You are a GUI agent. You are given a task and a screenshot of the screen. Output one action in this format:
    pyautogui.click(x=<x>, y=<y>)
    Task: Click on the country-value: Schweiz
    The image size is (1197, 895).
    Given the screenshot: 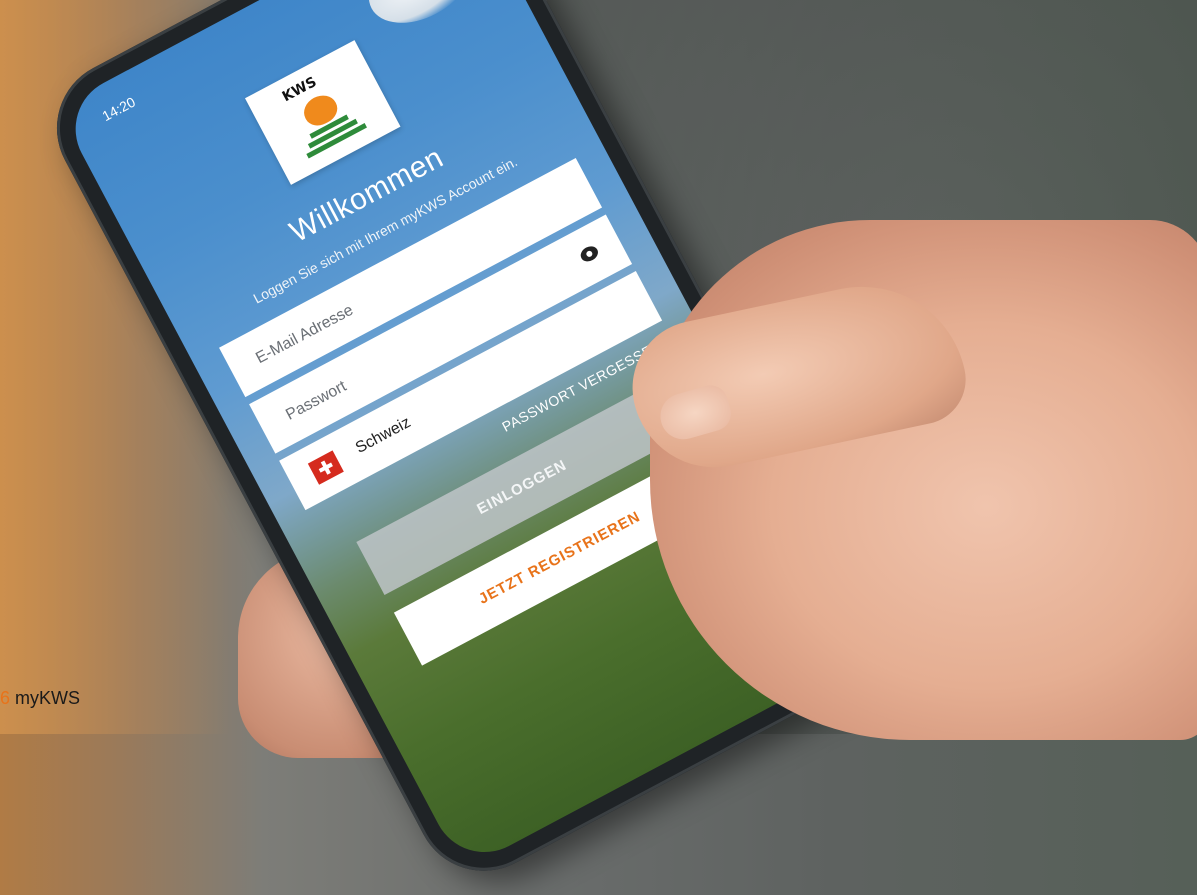 What is the action you would take?
    pyautogui.click(x=383, y=435)
    